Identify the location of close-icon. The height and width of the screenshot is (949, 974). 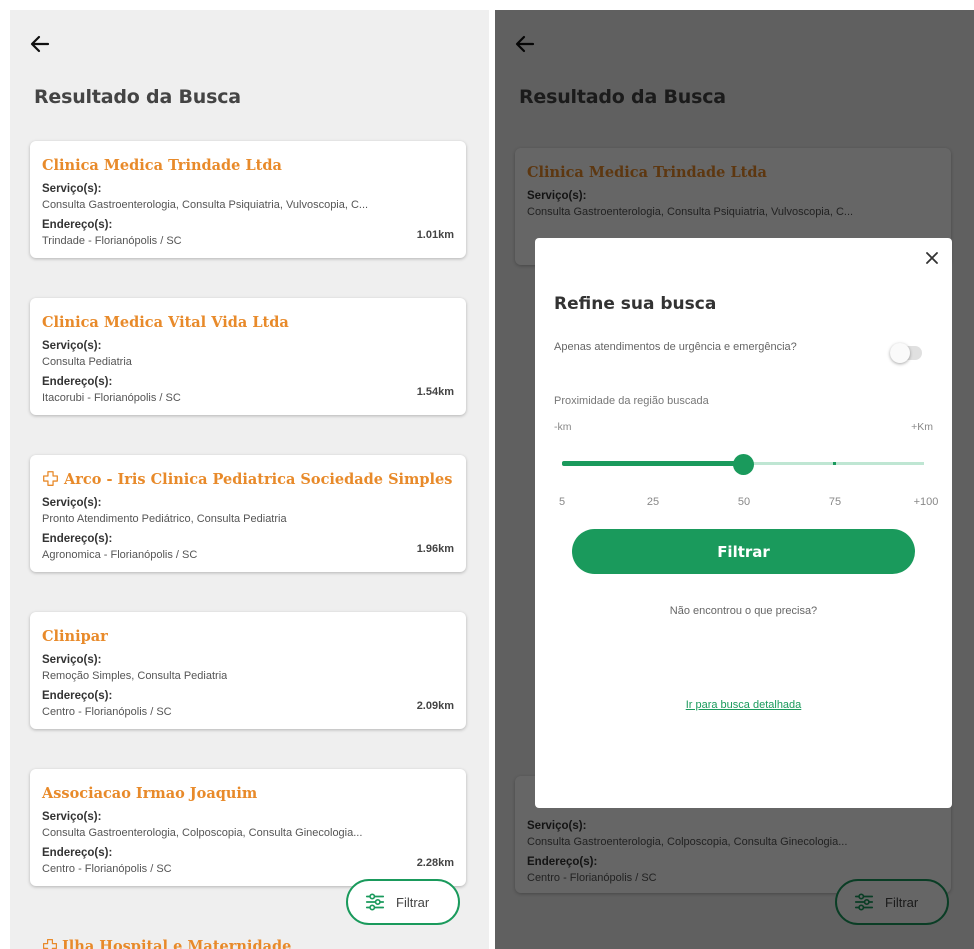
(932, 258).